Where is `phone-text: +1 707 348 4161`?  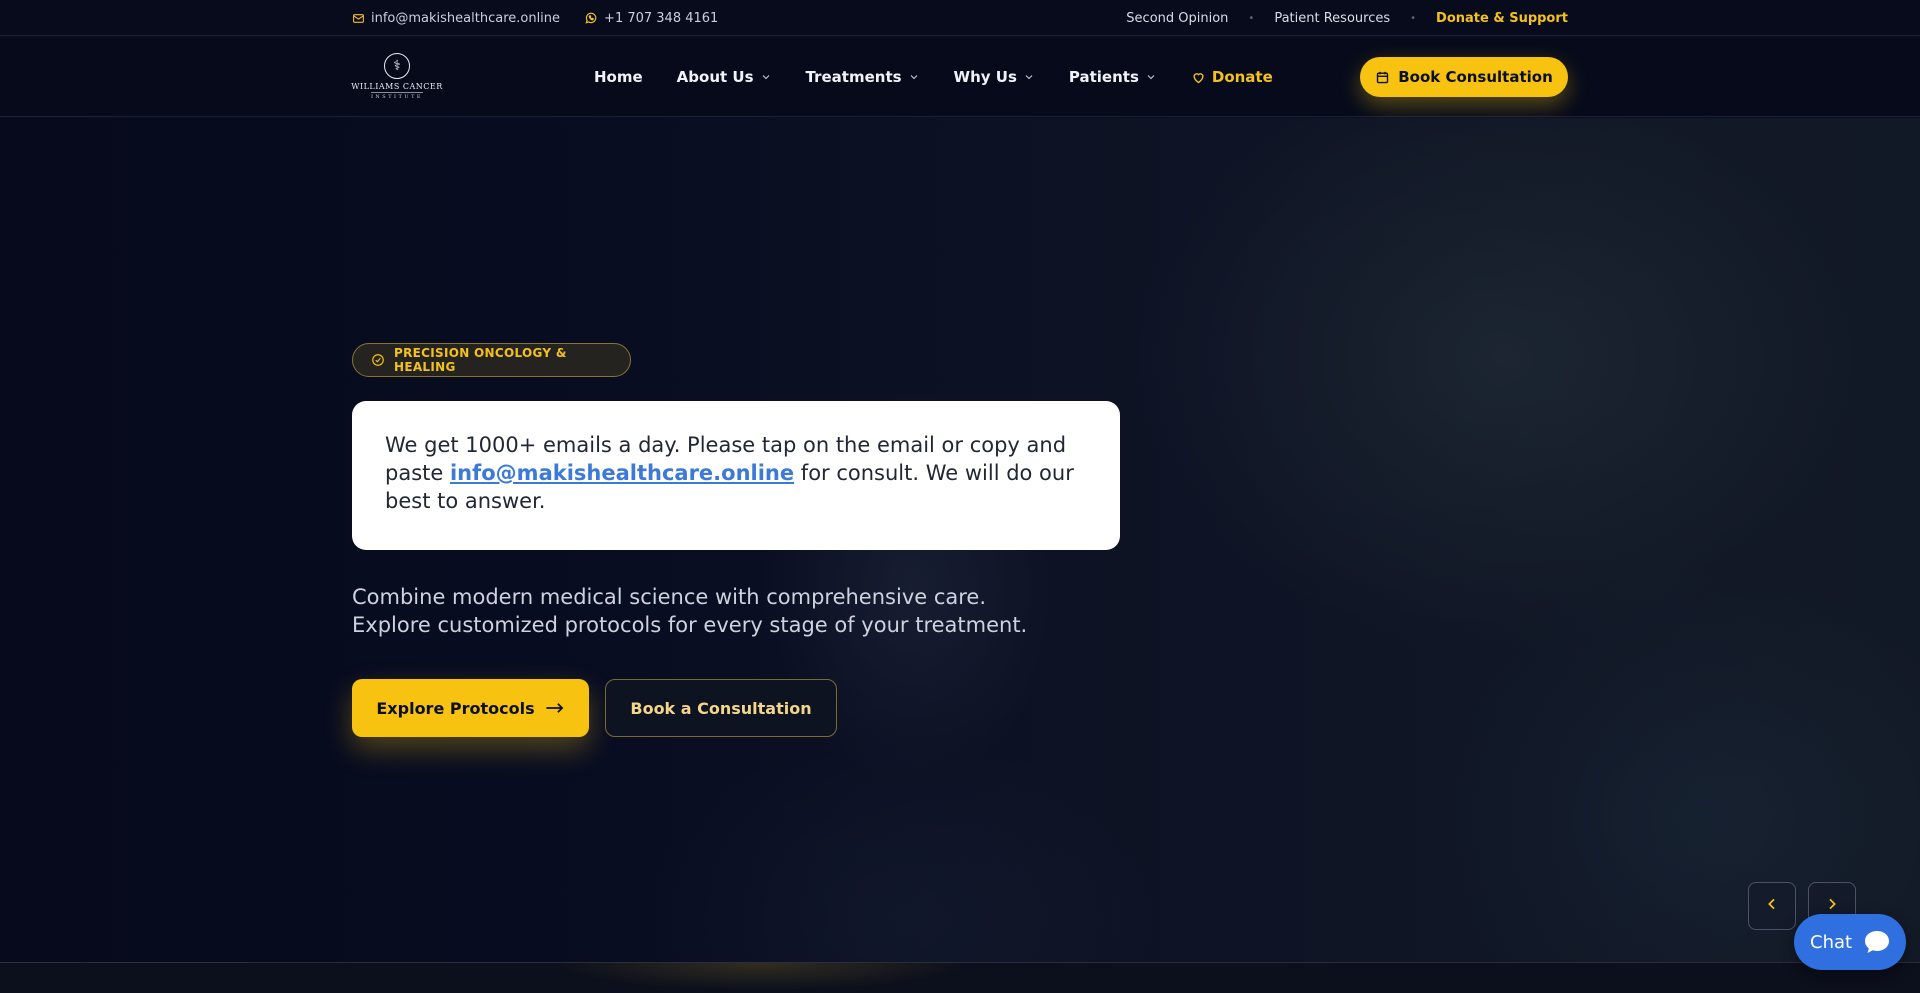 phone-text: +1 707 348 4161 is located at coordinates (661, 18).